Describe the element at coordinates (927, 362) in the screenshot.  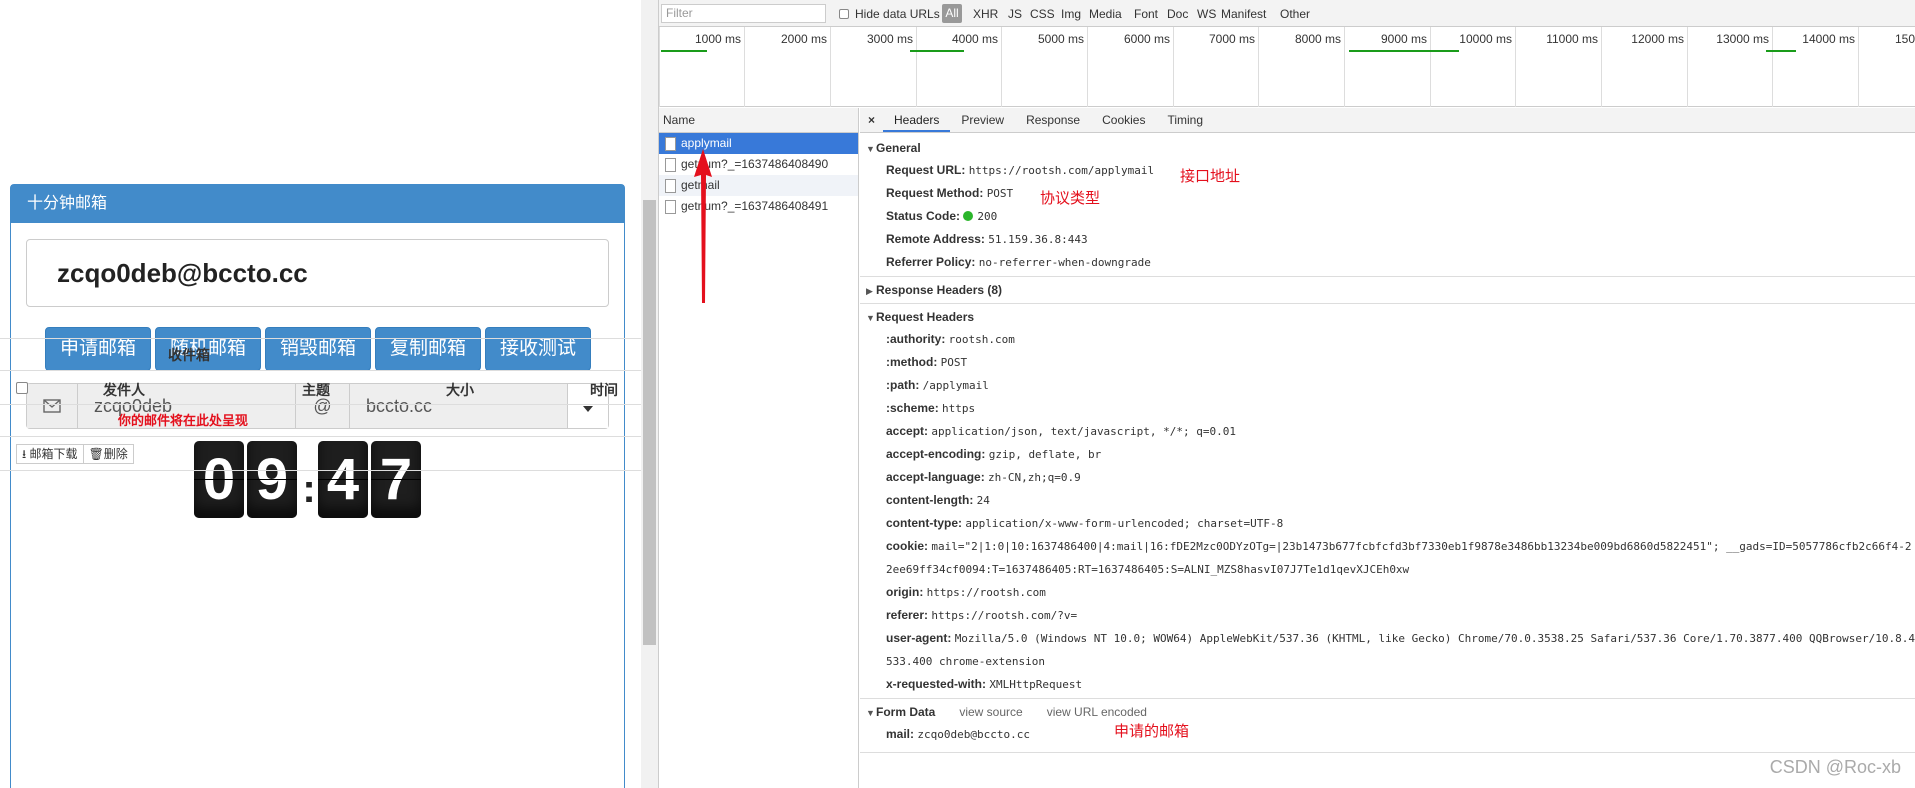
I see `request-header-row: :method: POST` at that location.